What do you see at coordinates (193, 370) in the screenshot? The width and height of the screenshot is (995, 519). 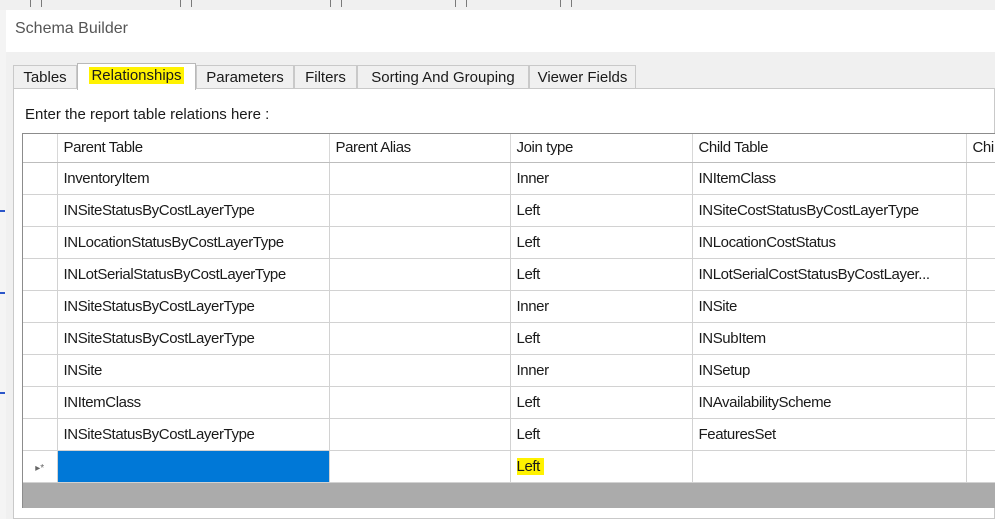 I see `cell-parent-table: INSite` at bounding box center [193, 370].